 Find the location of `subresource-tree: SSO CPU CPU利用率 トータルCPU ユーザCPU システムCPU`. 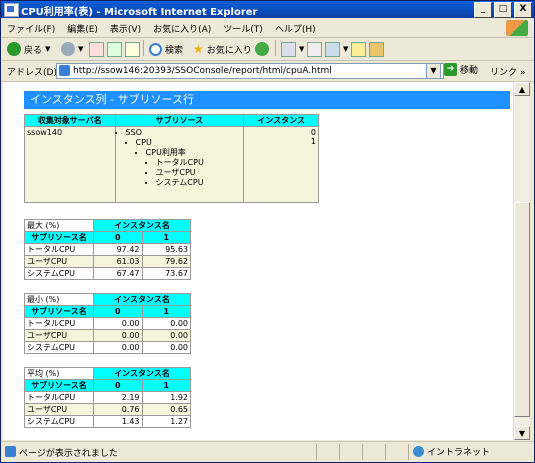

subresource-tree: SSO CPU CPU利用率 トータルCPU ユーザCPU システムCPU is located at coordinates (179, 164).